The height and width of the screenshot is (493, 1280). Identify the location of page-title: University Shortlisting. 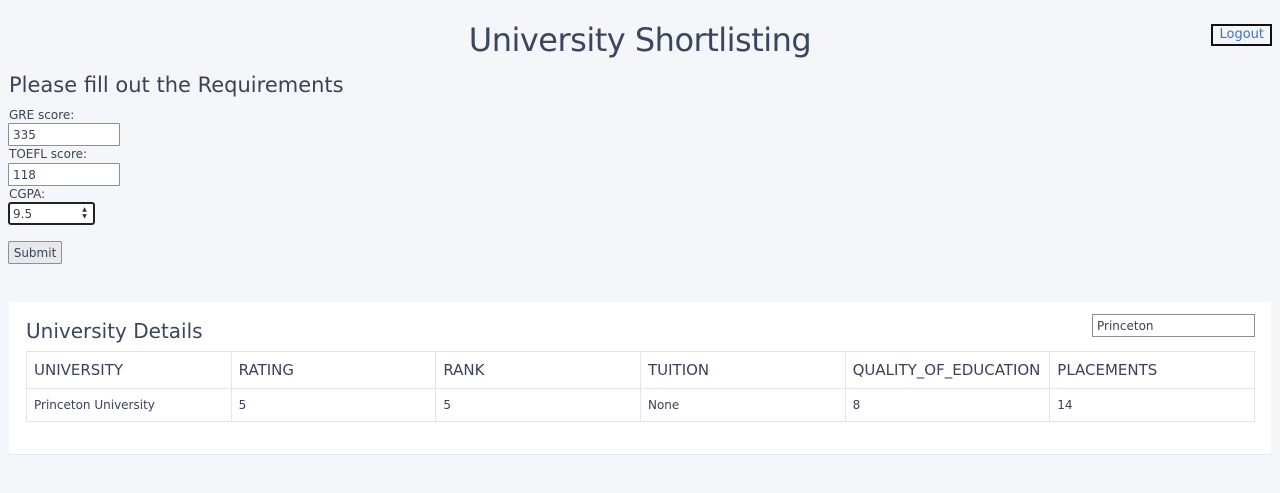
(640, 40).